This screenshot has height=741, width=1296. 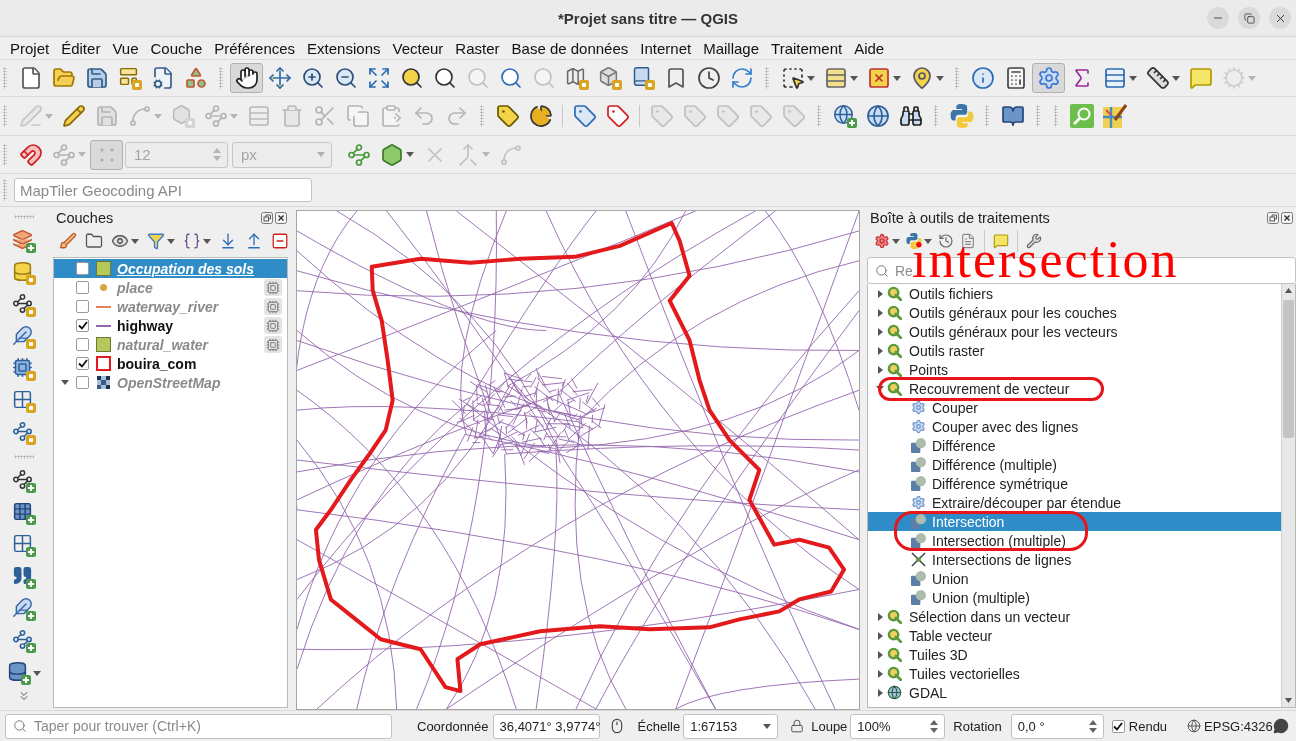 I want to click on group-label: Outils fichiers, so click(x=951, y=293).